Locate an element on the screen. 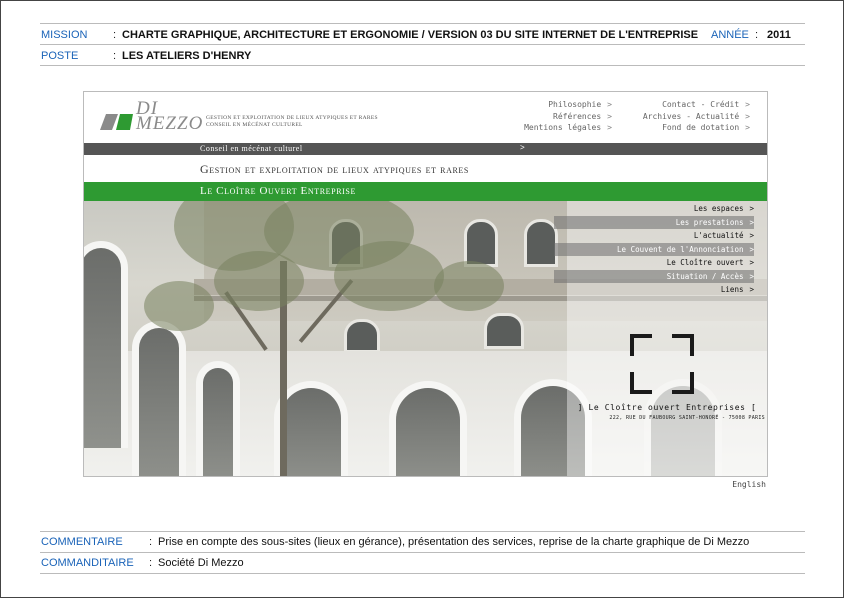 This screenshot has width=844, height=598. topnav-link-contact: Contact - Crédit > is located at coordinates (687, 105).